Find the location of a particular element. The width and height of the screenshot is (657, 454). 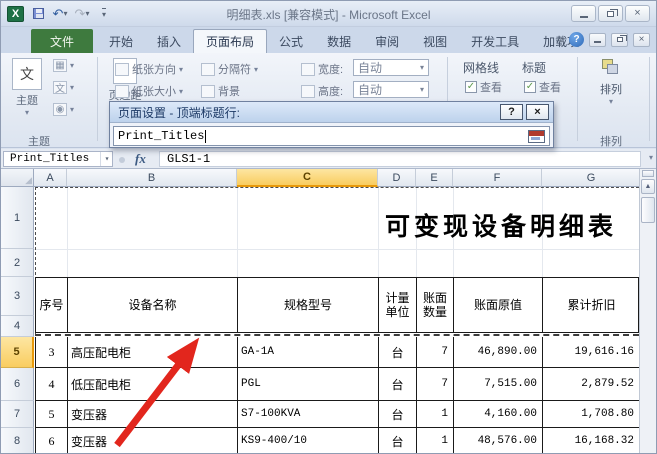

cell-no: 6 is located at coordinates (52, 440).